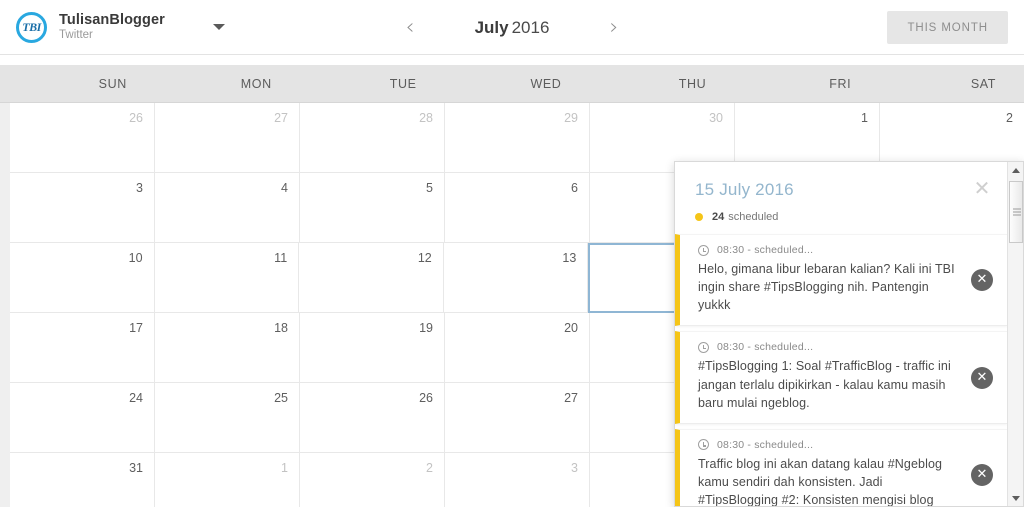 This screenshot has height=507, width=1024. Describe the element at coordinates (112, 83) in the screenshot. I see `weekday-sun: SUN` at that location.